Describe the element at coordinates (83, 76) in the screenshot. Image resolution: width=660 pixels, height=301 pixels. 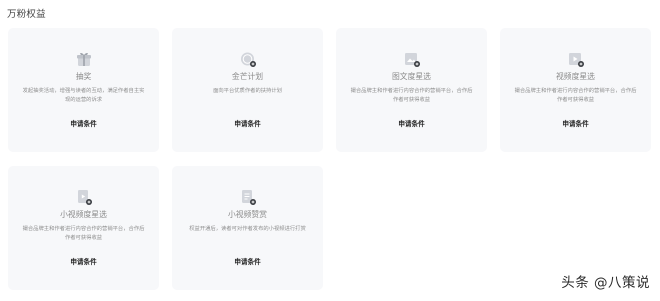
I see `card-title: 抽奖` at that location.